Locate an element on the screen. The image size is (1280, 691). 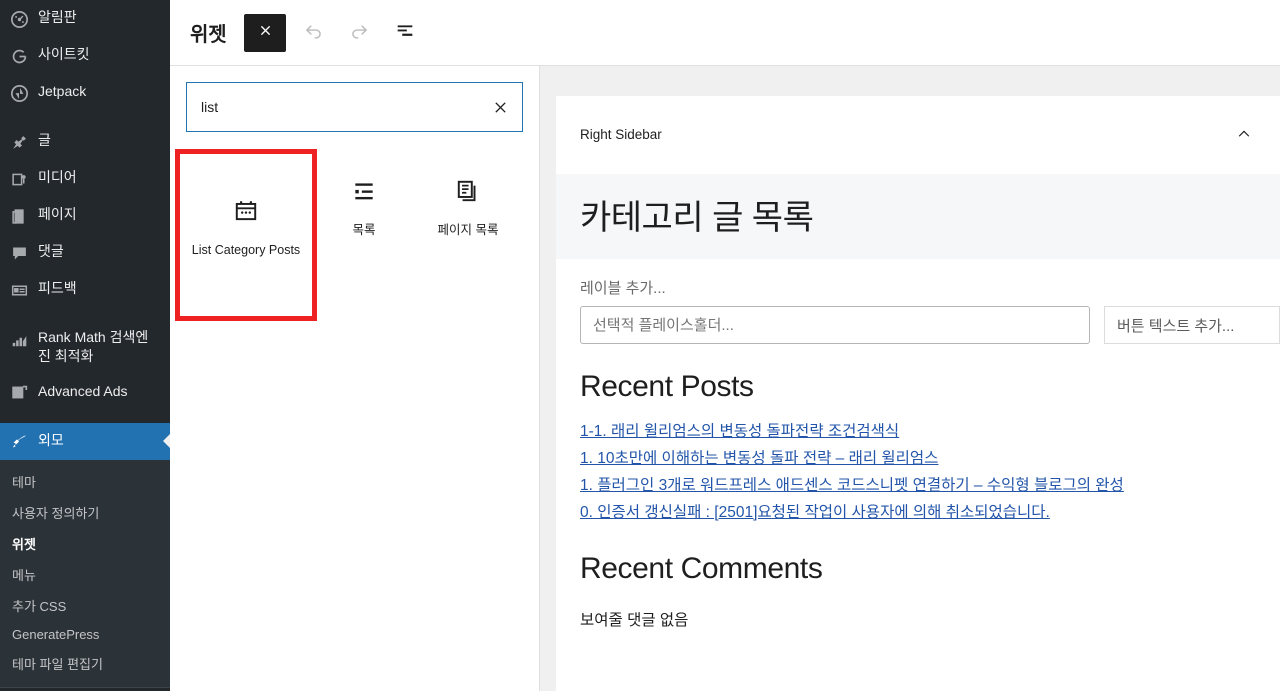
sidebar-item-pages: 페이지 is located at coordinates (85, 215).